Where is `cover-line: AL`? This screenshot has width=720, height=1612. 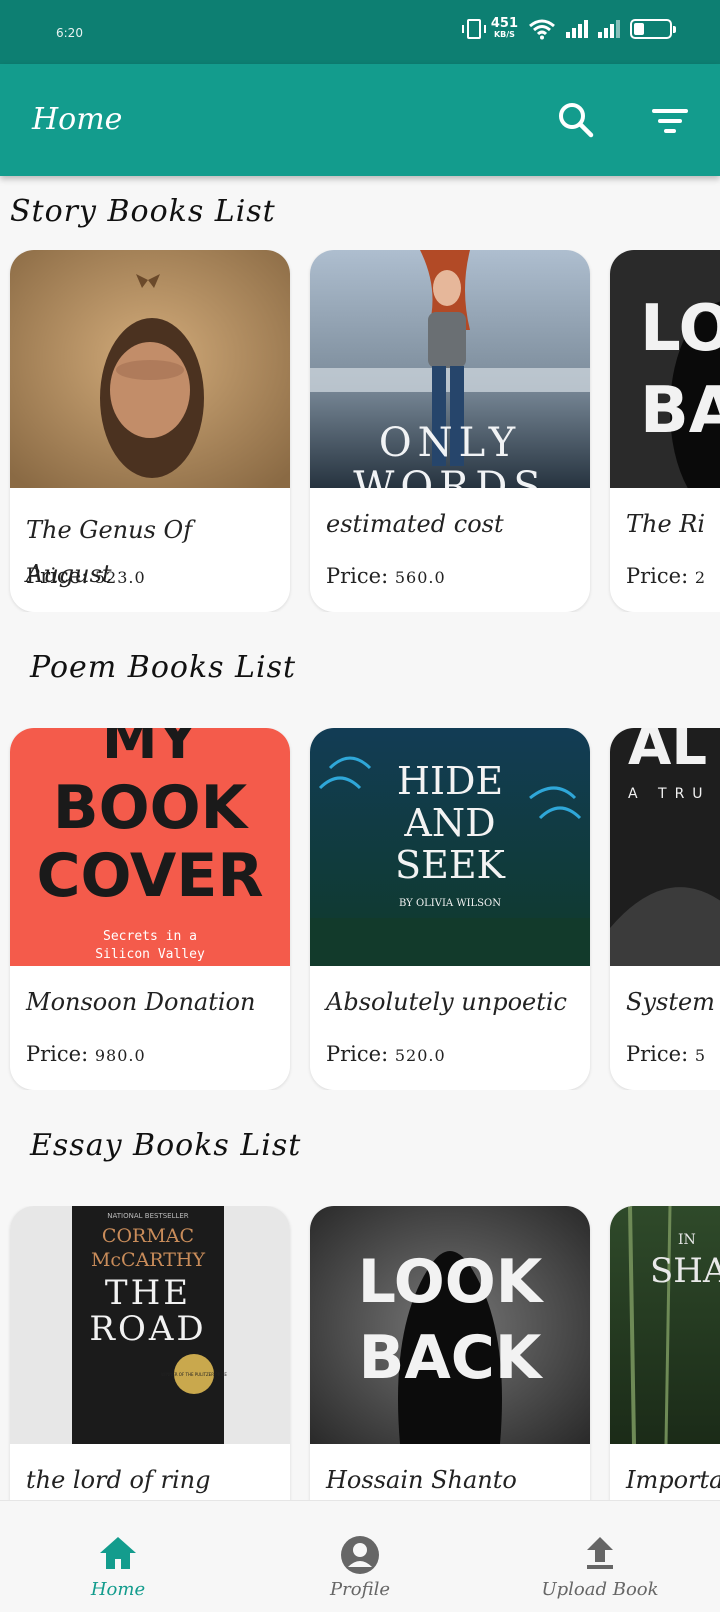
cover-line: AL is located at coordinates (667, 753).